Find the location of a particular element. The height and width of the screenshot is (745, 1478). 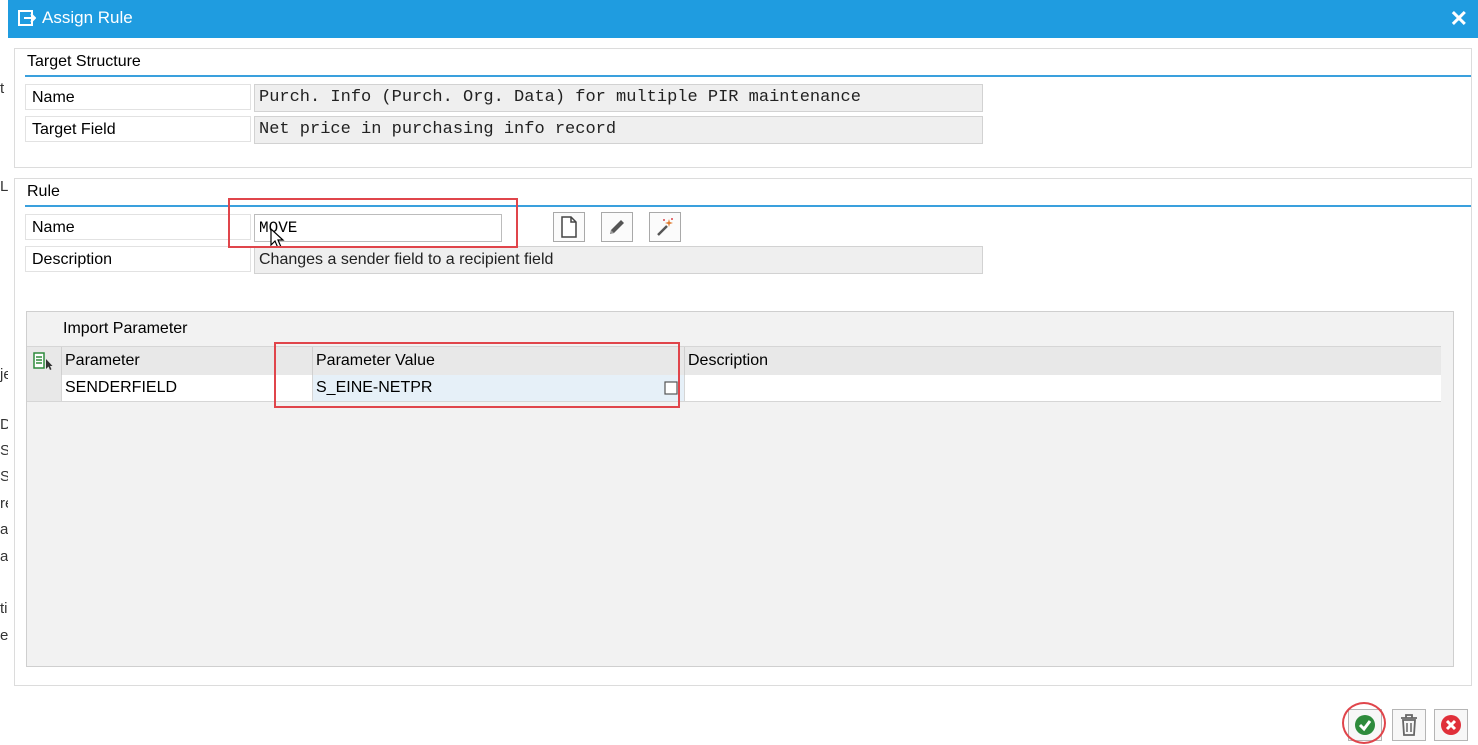

cancel-x-icon is located at coordinates (1451, 725).